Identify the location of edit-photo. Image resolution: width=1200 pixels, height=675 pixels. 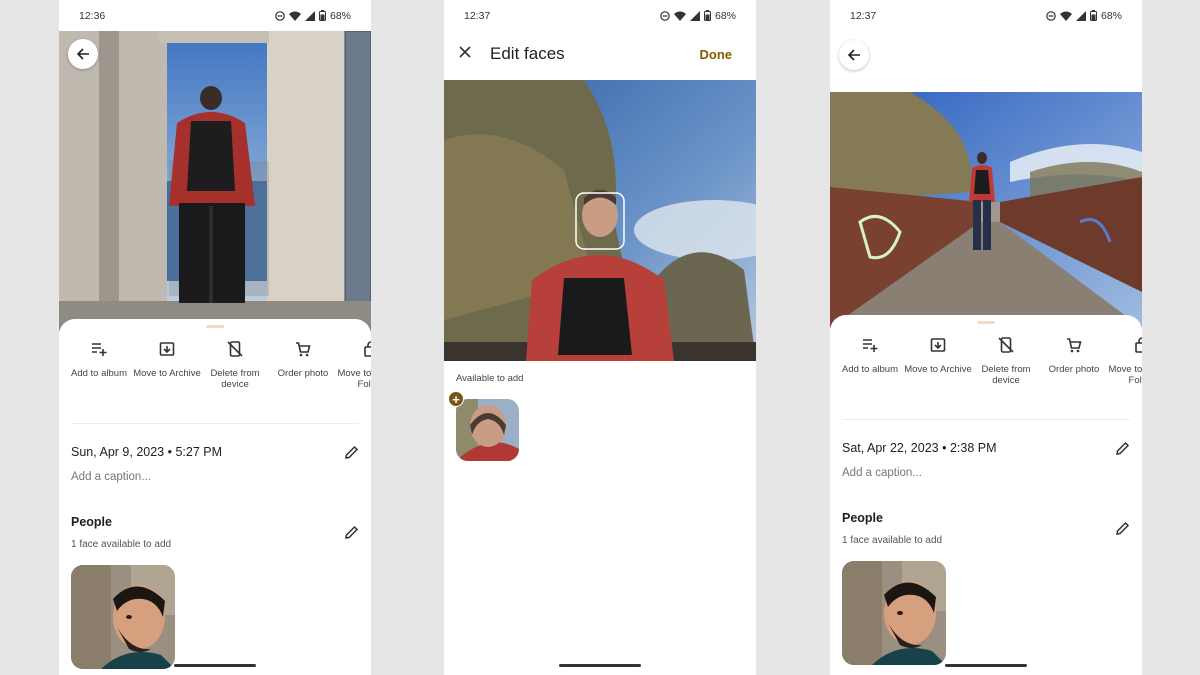
(600, 220).